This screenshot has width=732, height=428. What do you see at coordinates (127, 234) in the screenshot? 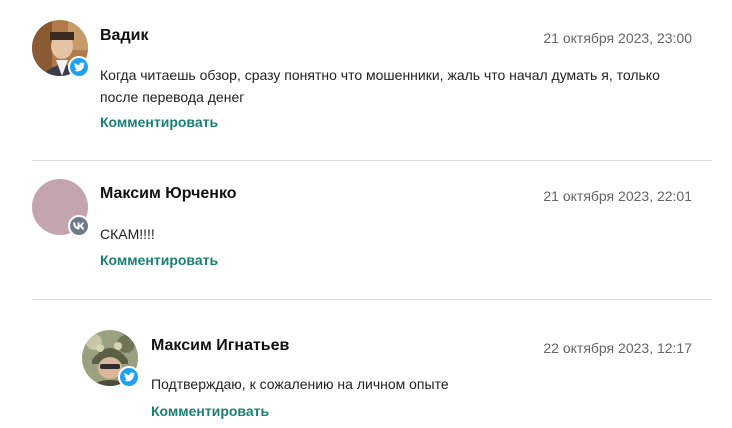
I see `comment-text: СКАМ!!!!` at bounding box center [127, 234].